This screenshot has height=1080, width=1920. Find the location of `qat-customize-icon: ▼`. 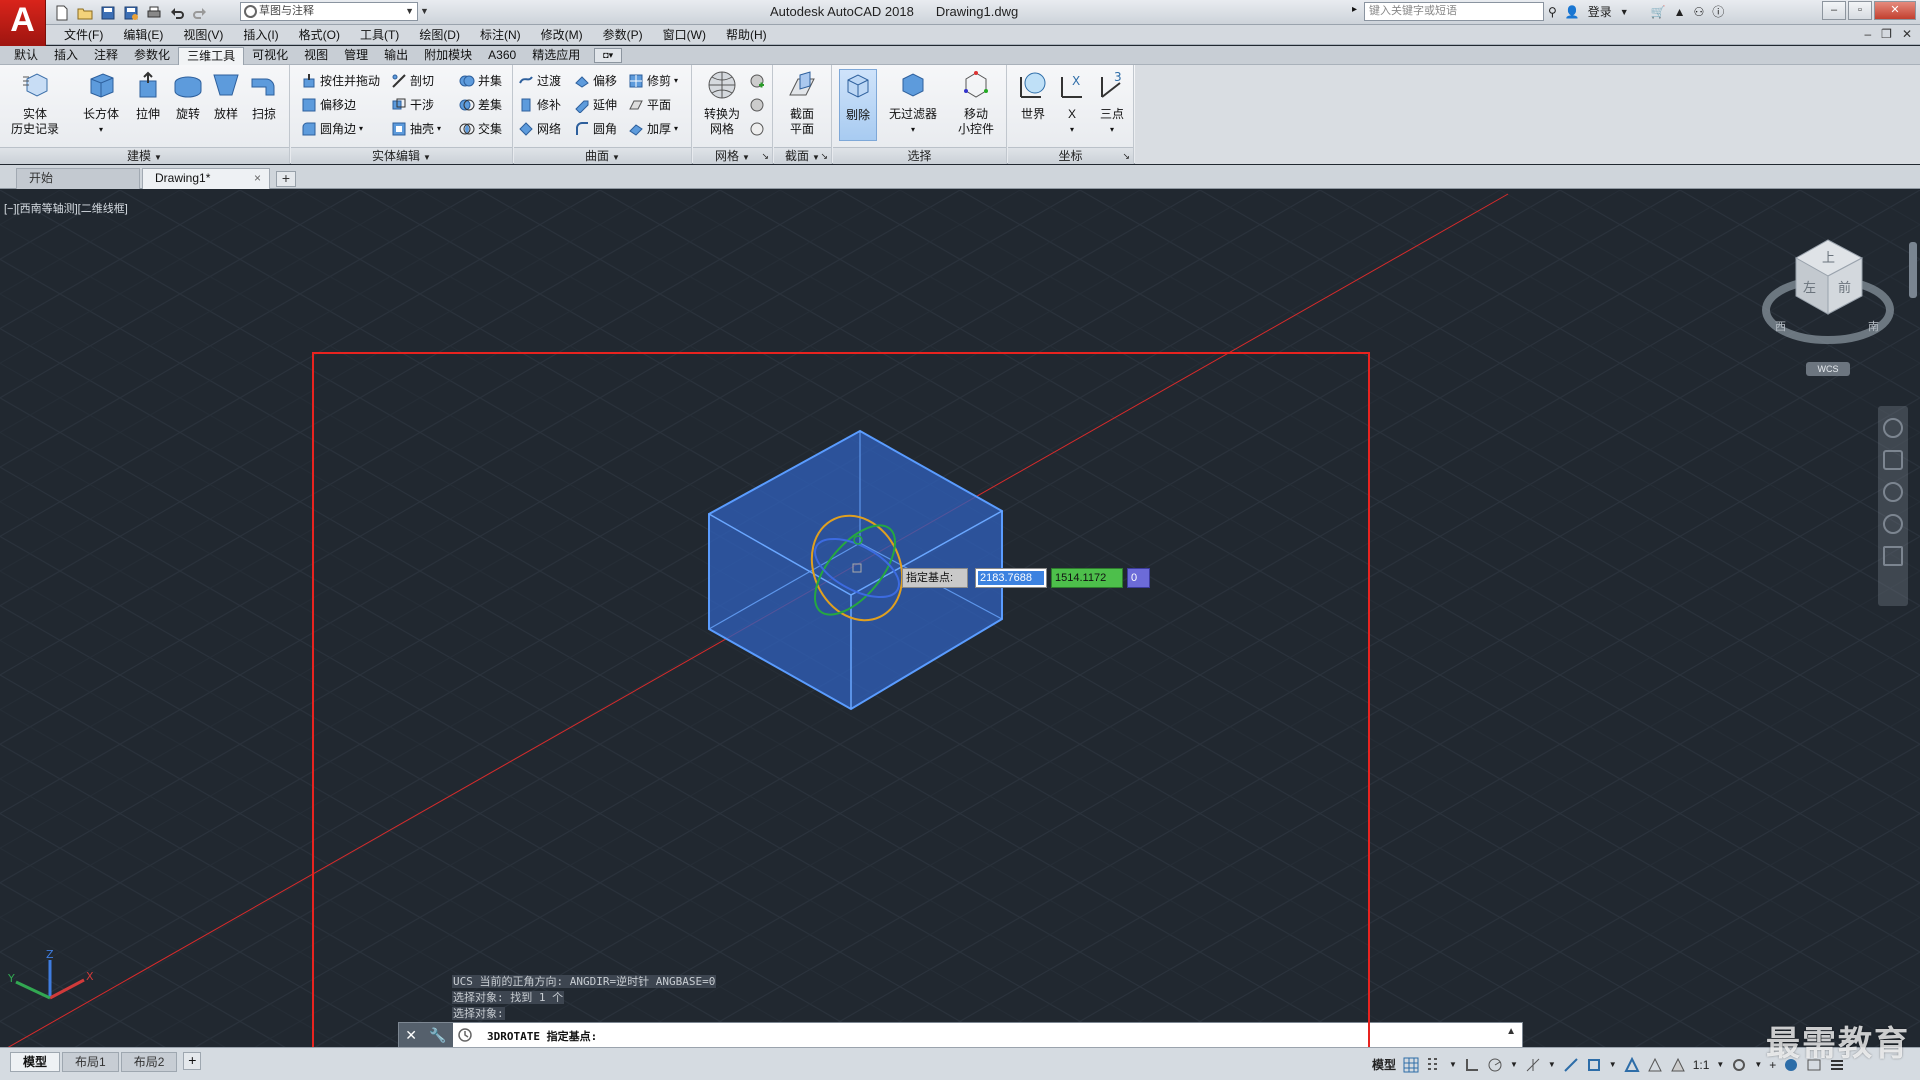

qat-customize-icon: ▼ is located at coordinates (426, 11).